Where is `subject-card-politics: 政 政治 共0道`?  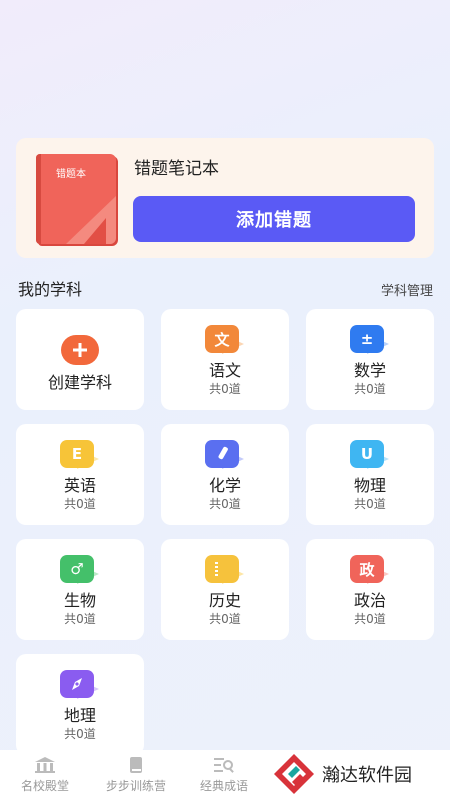 subject-card-politics: 政 政治 共0道 is located at coordinates (370, 589).